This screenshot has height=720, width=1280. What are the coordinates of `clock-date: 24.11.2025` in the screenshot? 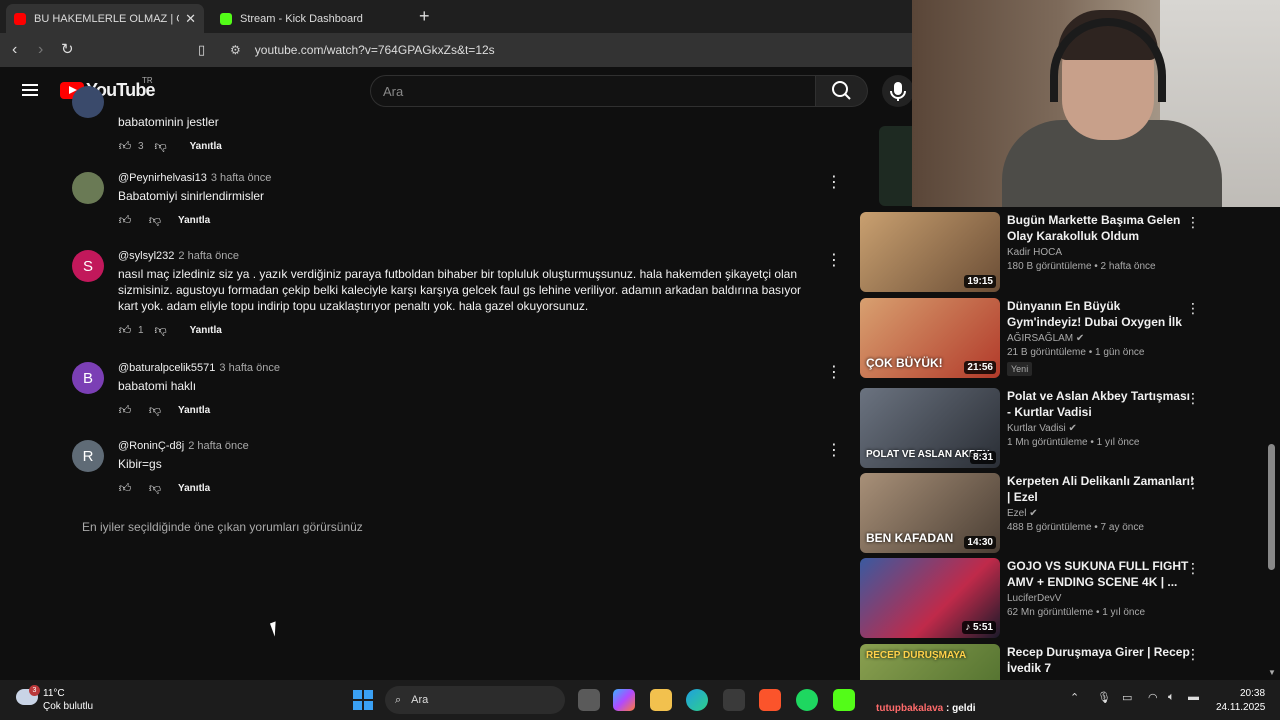 It's located at (1240, 707).